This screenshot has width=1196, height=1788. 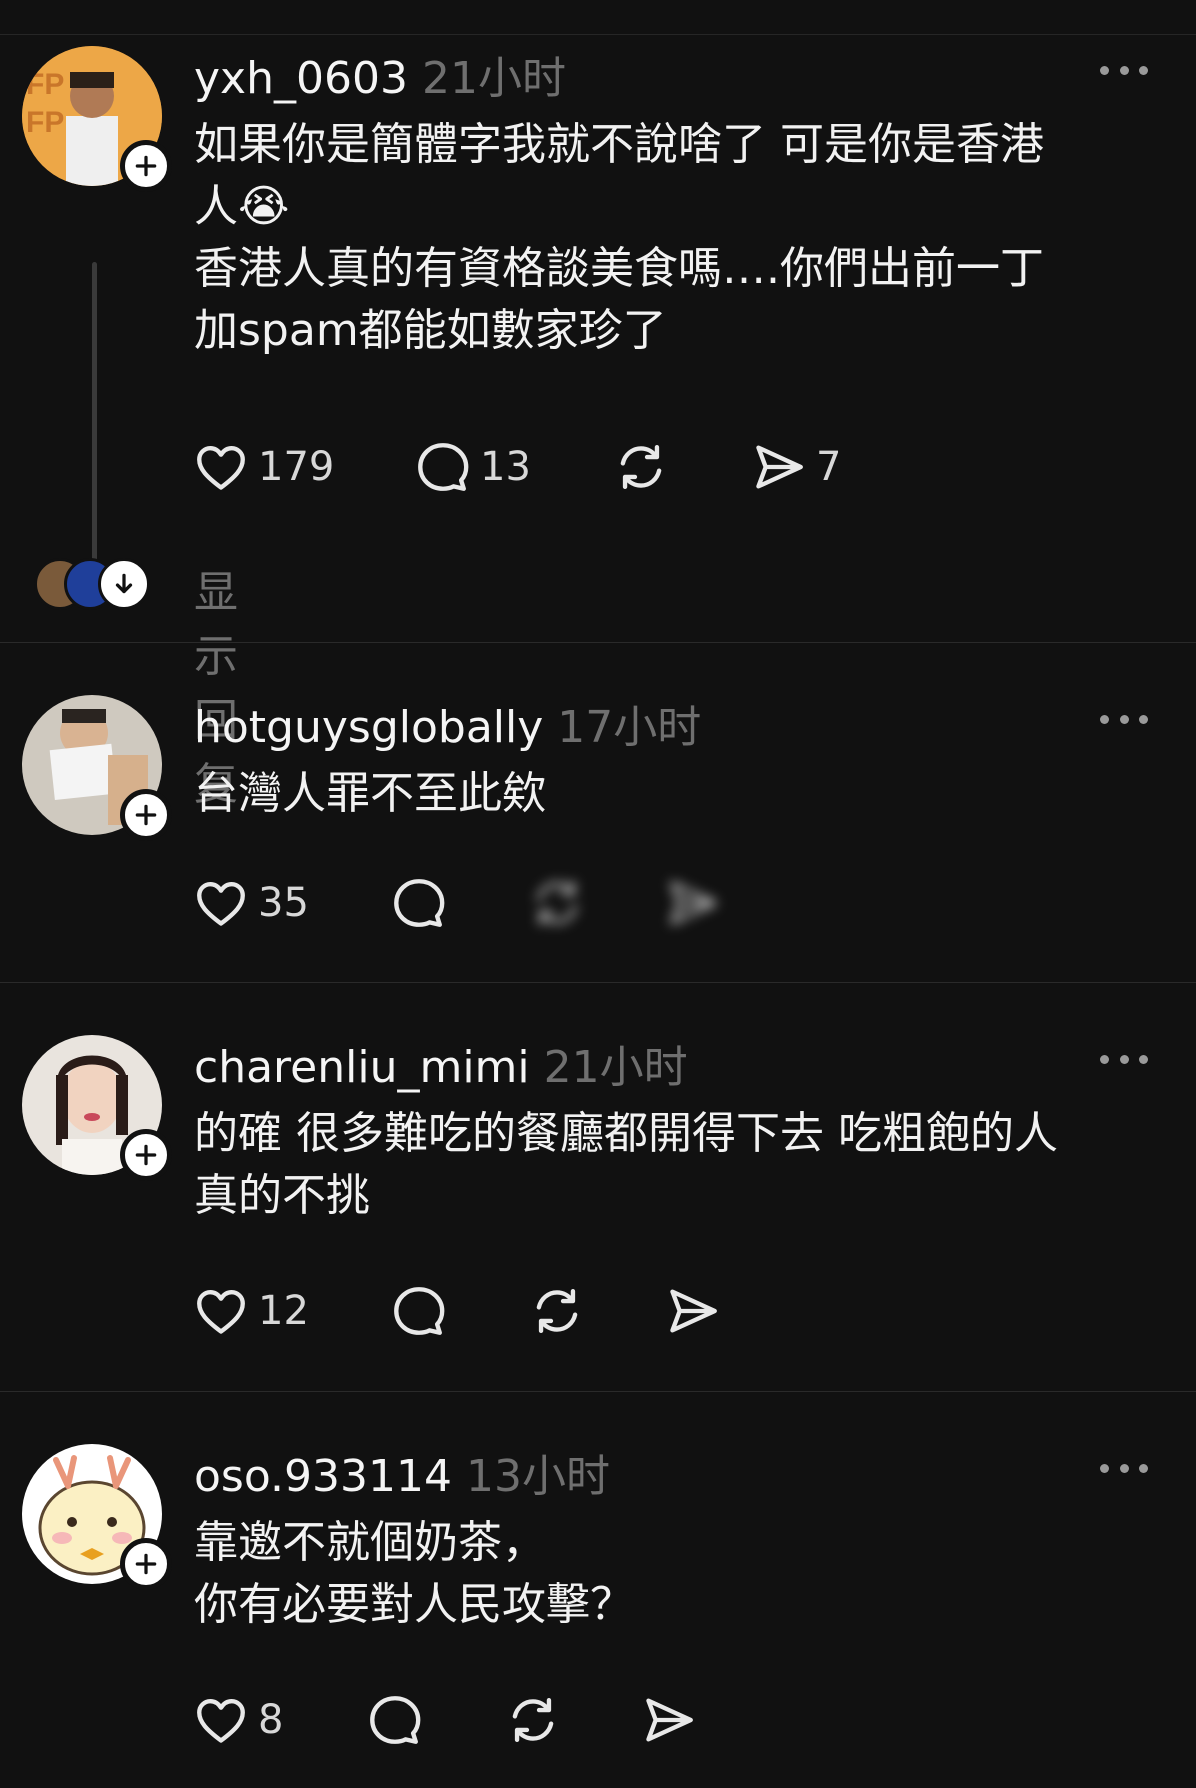 I want to click on post-text: 的確 很多難吃的餐廳都開得下去 吃粗飽的人 真的不挑, so click(x=626, y=1164).